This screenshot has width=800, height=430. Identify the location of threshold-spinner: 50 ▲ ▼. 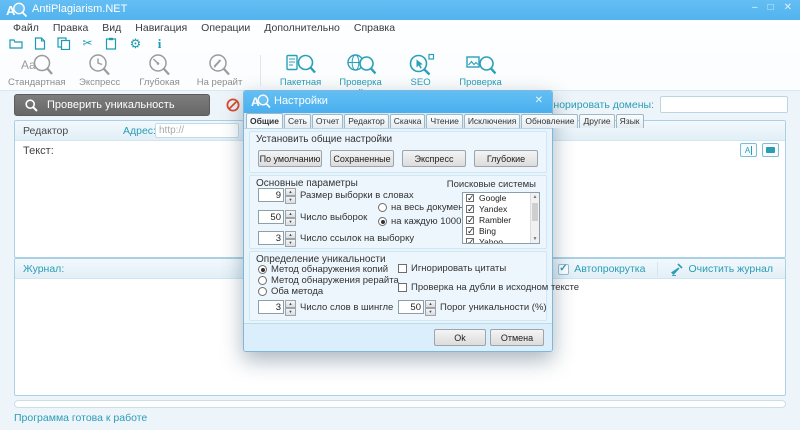
(417, 308).